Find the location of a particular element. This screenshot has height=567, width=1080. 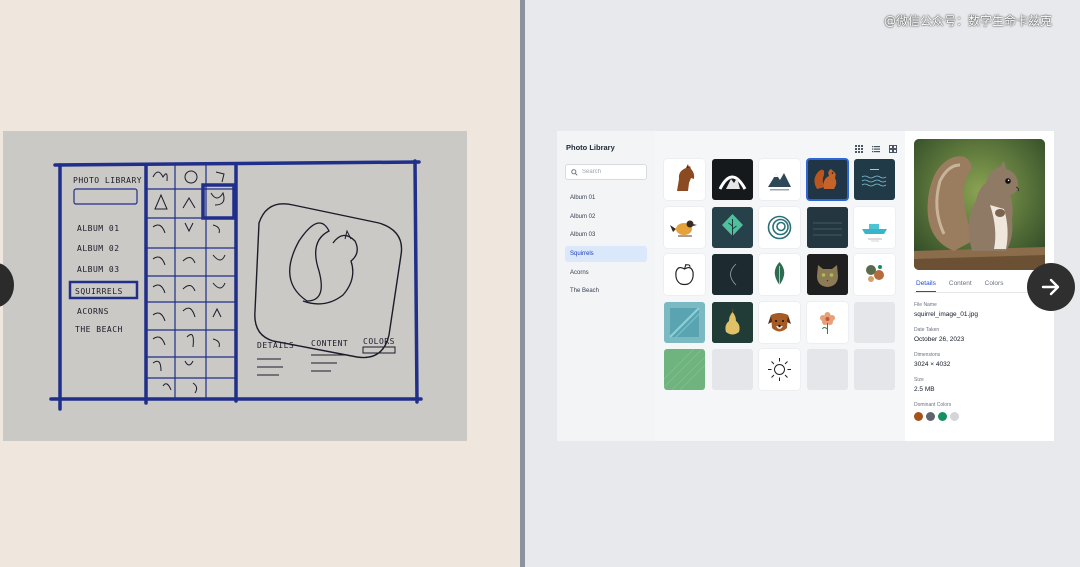

thumbnail-waves is located at coordinates (874, 179).